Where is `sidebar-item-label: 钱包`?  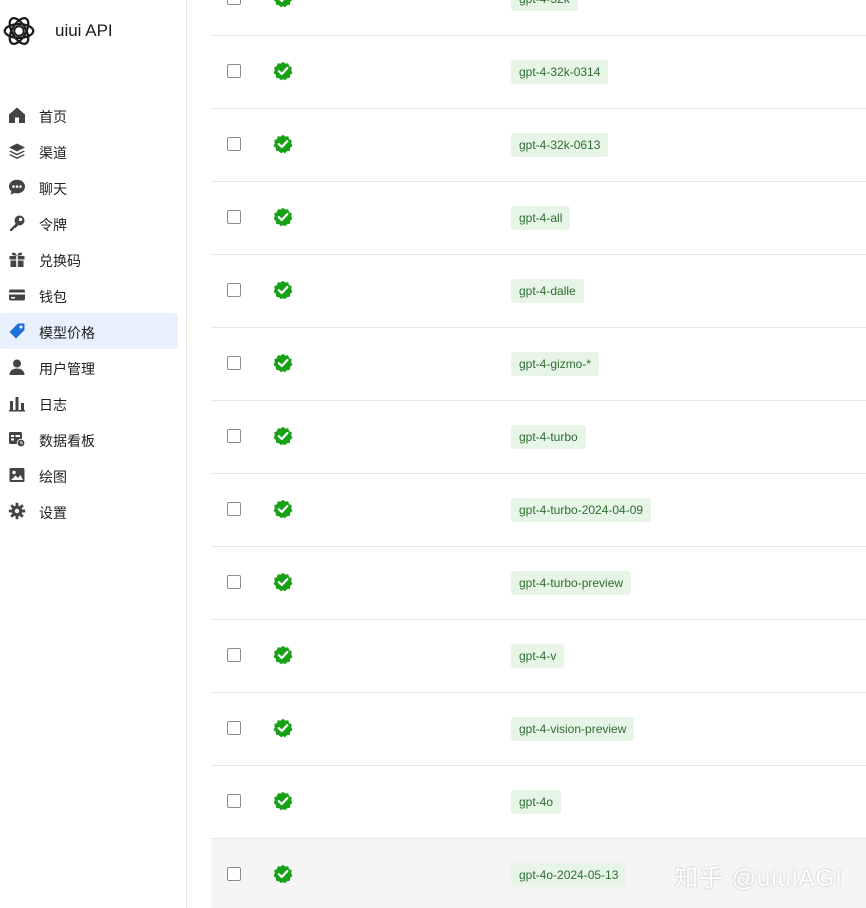 sidebar-item-label: 钱包 is located at coordinates (53, 297).